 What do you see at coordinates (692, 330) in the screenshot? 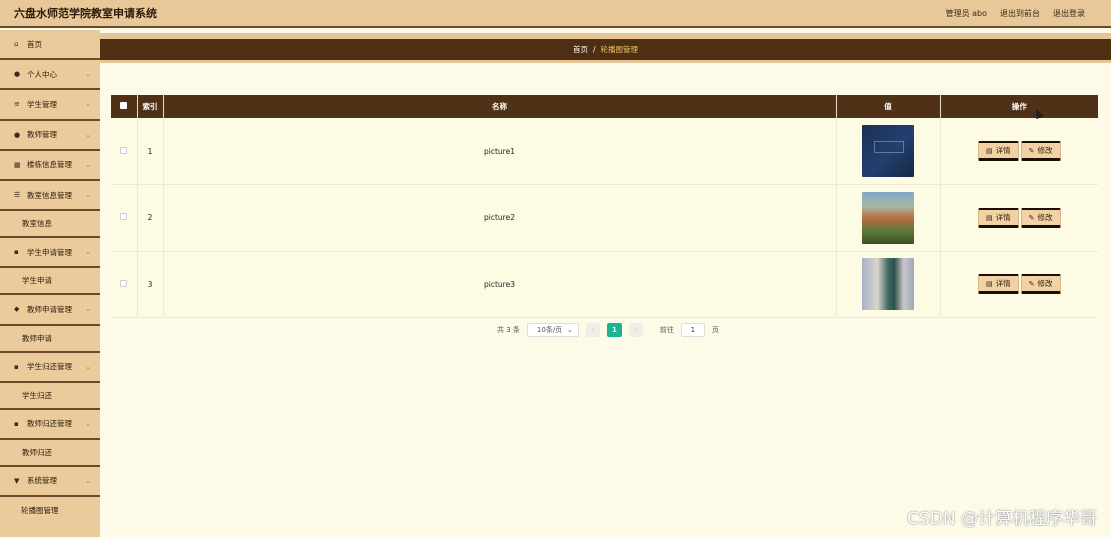
I see `goto-page-input` at bounding box center [692, 330].